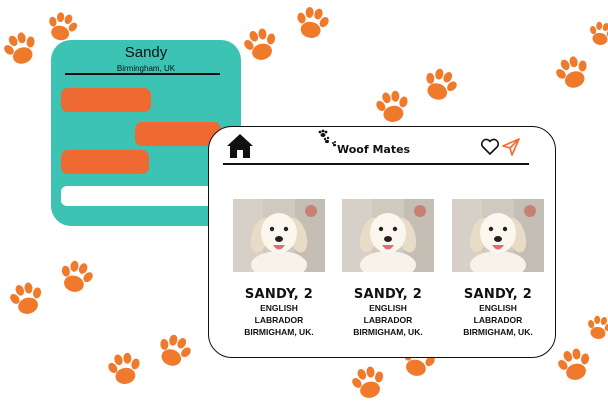 This screenshot has height=410, width=608. Describe the element at coordinates (511, 147) in the screenshot. I see `send-icon` at that location.